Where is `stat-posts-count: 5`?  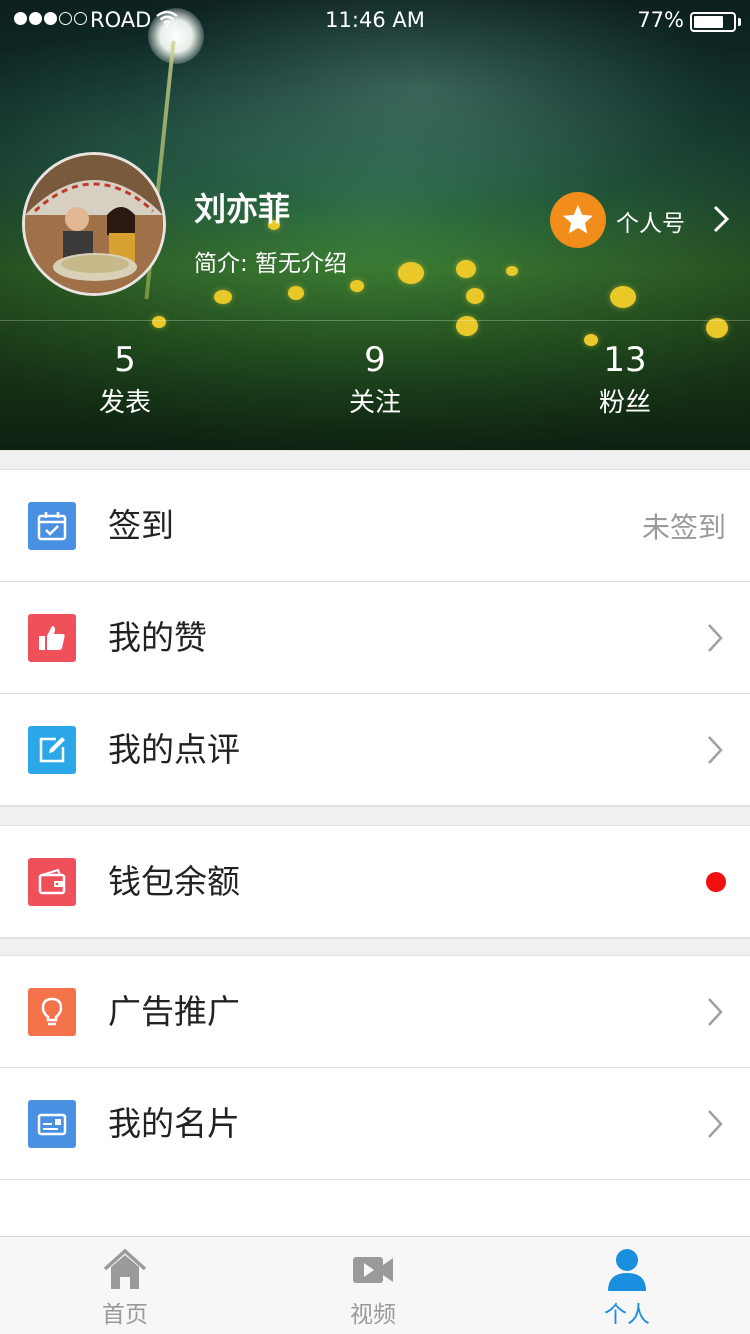 stat-posts-count: 5 is located at coordinates (125, 360).